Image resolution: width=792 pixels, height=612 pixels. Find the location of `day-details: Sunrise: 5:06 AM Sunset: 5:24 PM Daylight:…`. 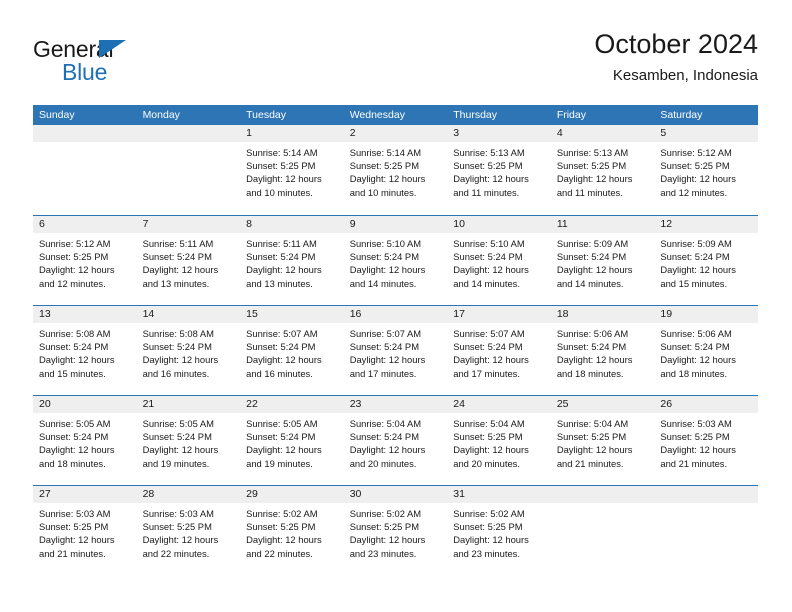

day-details: Sunrise: 5:06 AM Sunset: 5:24 PM Daylight:… is located at coordinates (706, 351).